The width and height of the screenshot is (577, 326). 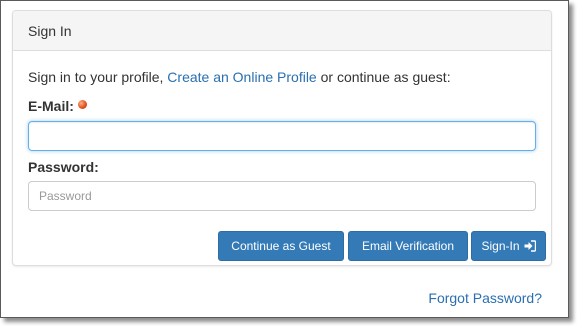 What do you see at coordinates (530, 246) in the screenshot?
I see `sign-in-icon` at bounding box center [530, 246].